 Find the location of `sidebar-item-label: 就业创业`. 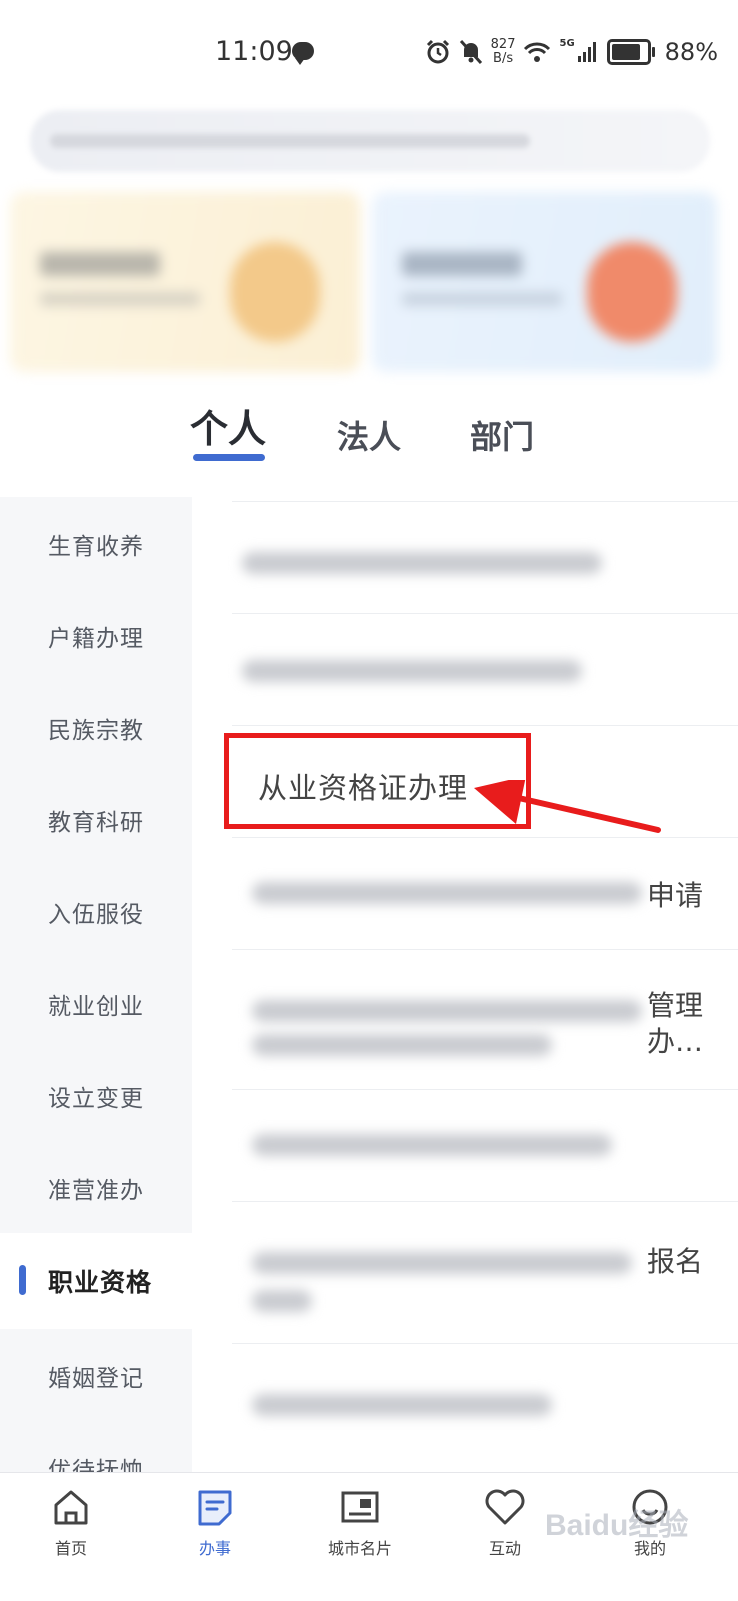

sidebar-item-label: 就业创业 is located at coordinates (96, 1007).